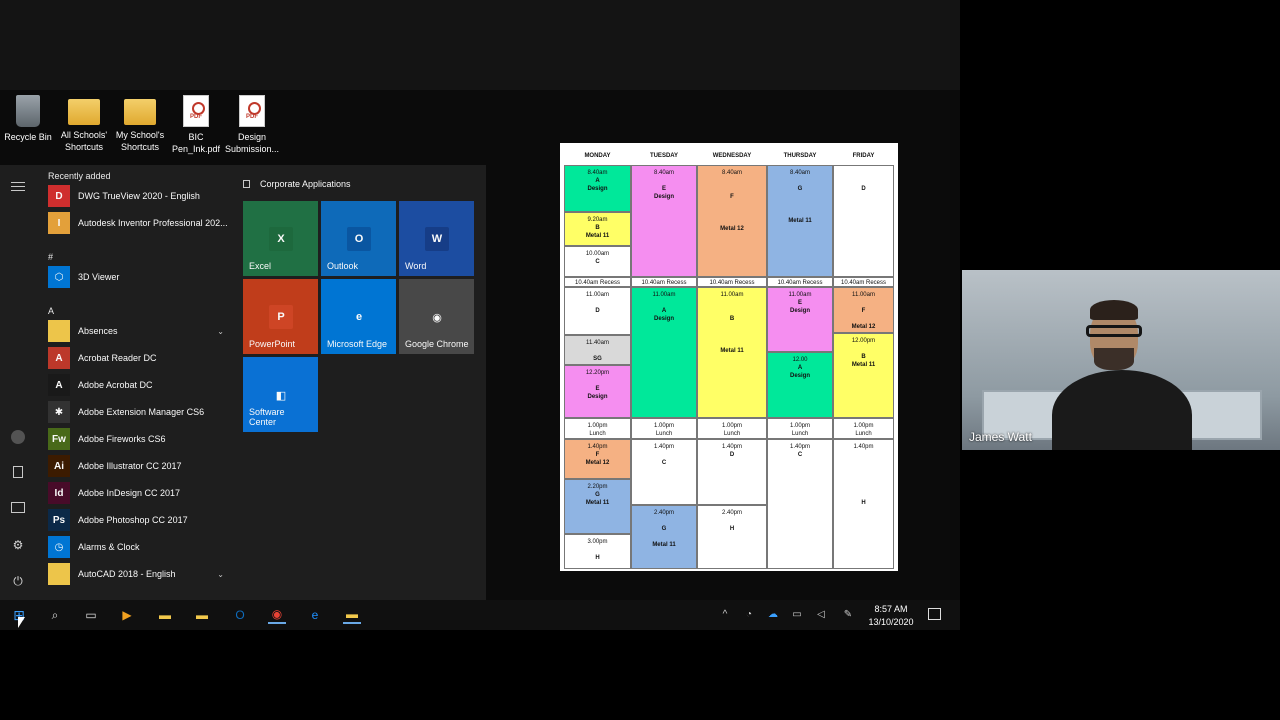  What do you see at coordinates (138, 196) in the screenshot?
I see `app-list-item: D DWG TrueView 2020 - English` at bounding box center [138, 196].